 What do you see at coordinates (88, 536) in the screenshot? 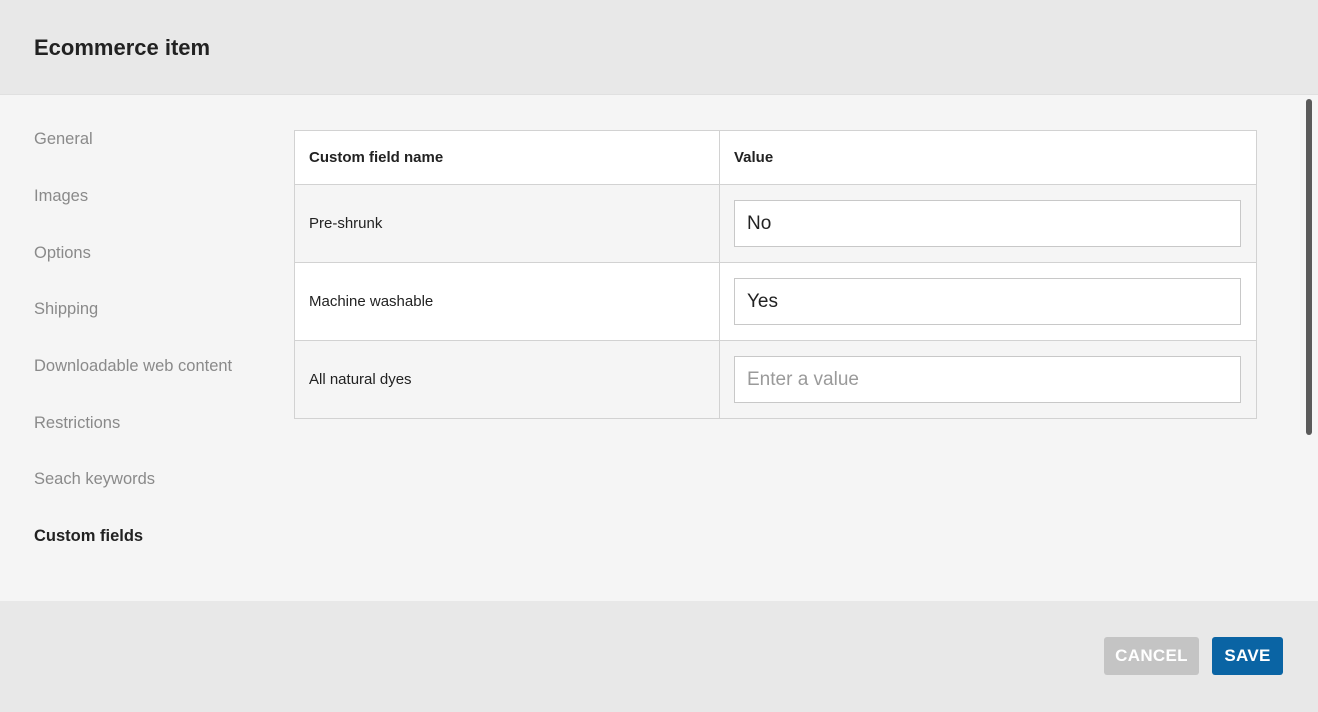
I see `nav-item-custom-fields: Custom fields` at bounding box center [88, 536].